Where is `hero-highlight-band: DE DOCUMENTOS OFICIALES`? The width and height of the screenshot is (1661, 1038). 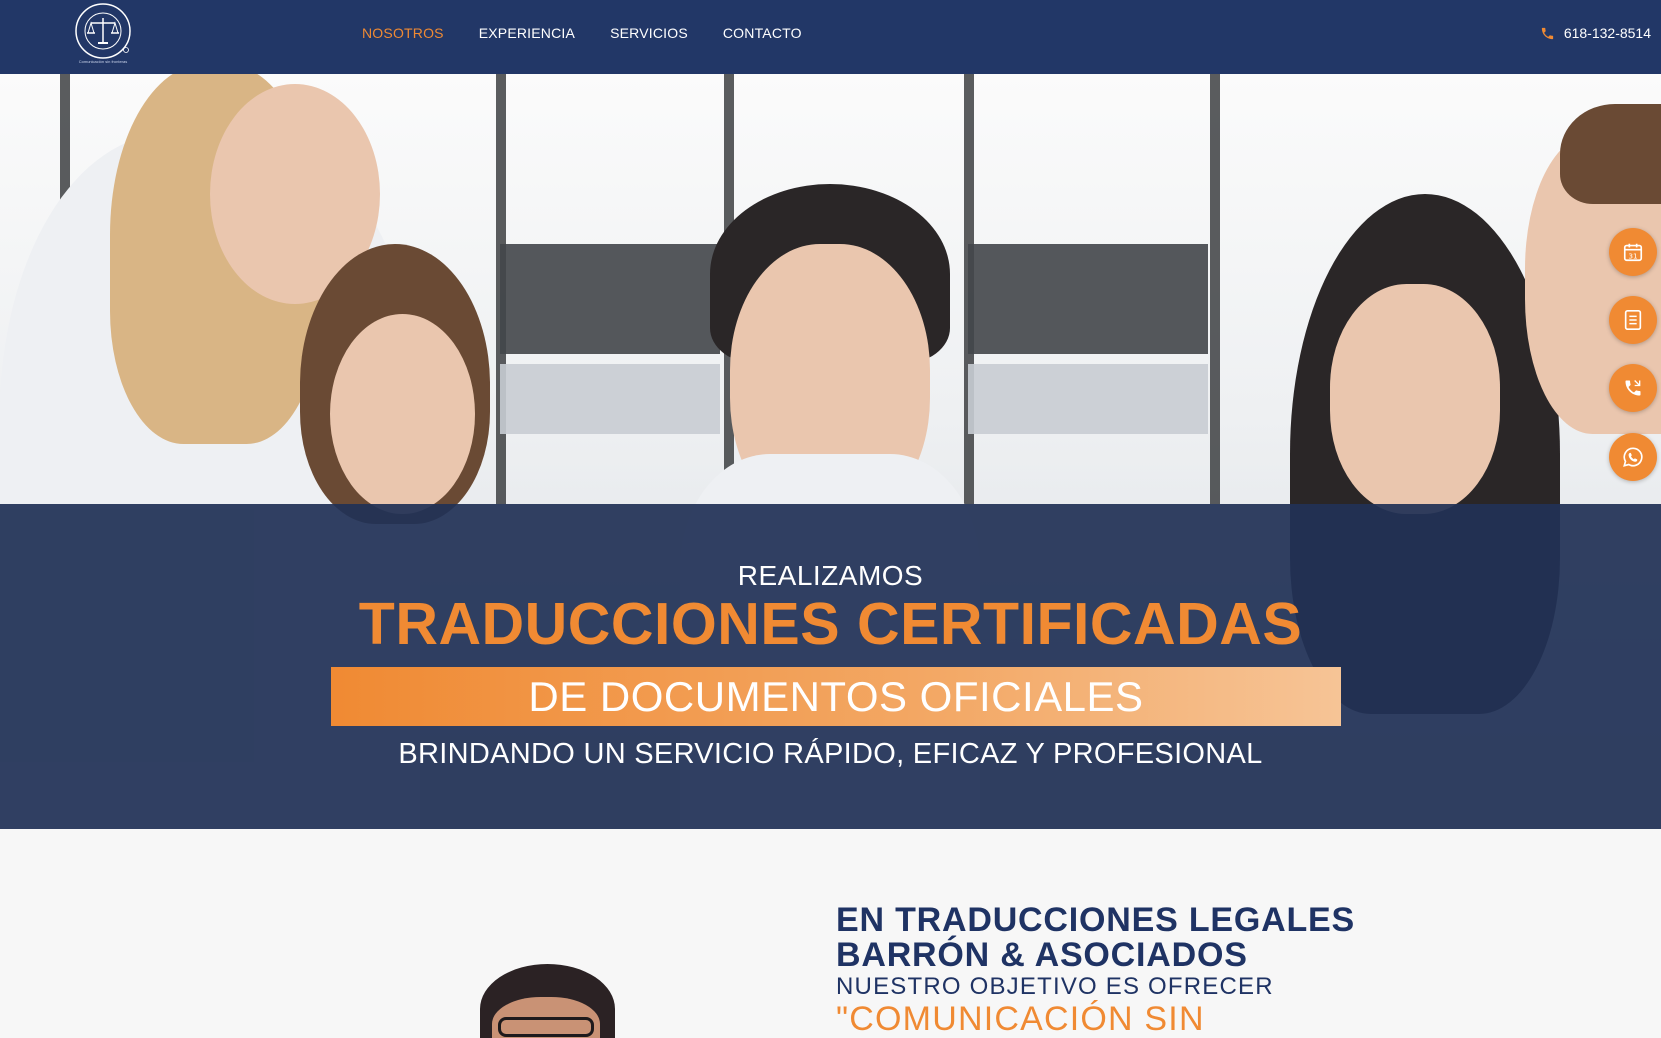
hero-highlight-band: DE DOCUMENTOS OFICIALES is located at coordinates (836, 696).